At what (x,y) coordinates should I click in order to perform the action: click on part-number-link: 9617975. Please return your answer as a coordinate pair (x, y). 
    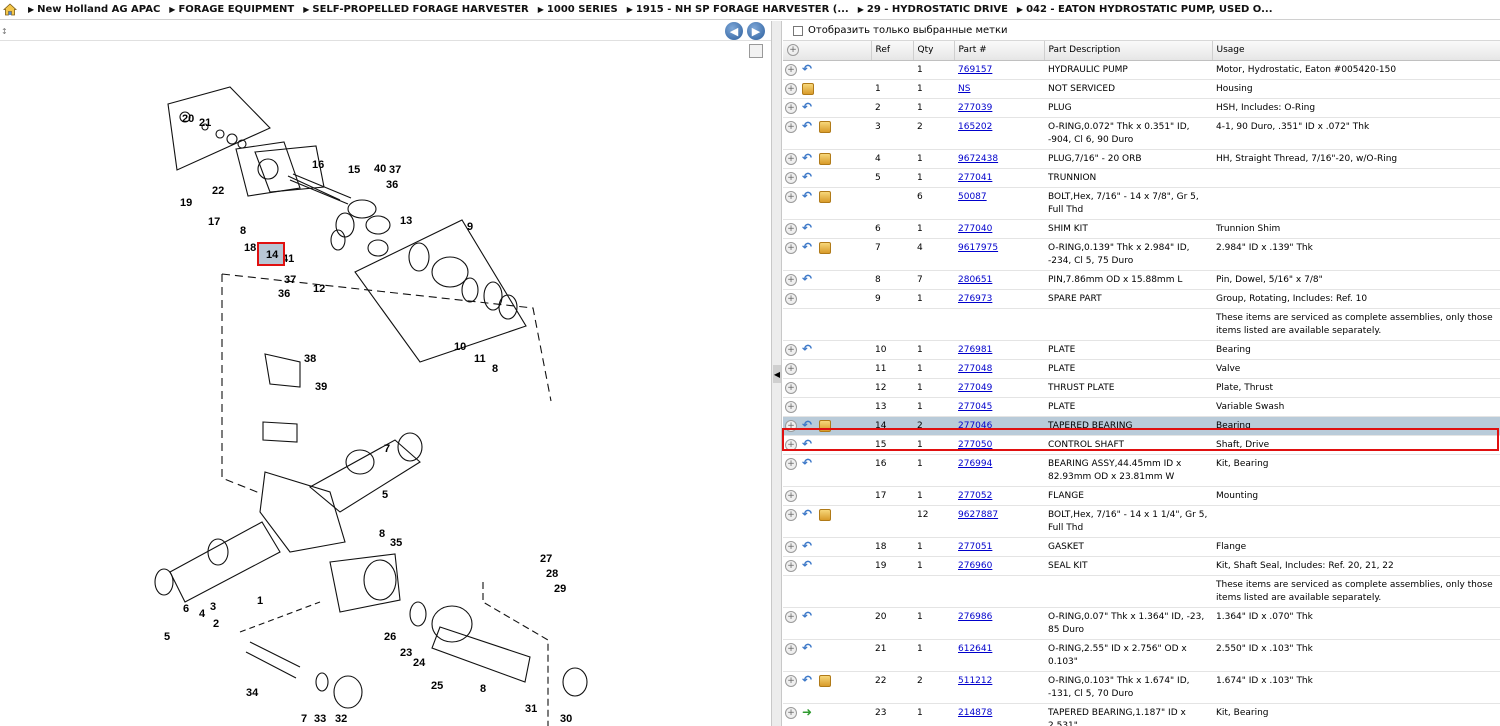
    Looking at the image, I should click on (978, 248).